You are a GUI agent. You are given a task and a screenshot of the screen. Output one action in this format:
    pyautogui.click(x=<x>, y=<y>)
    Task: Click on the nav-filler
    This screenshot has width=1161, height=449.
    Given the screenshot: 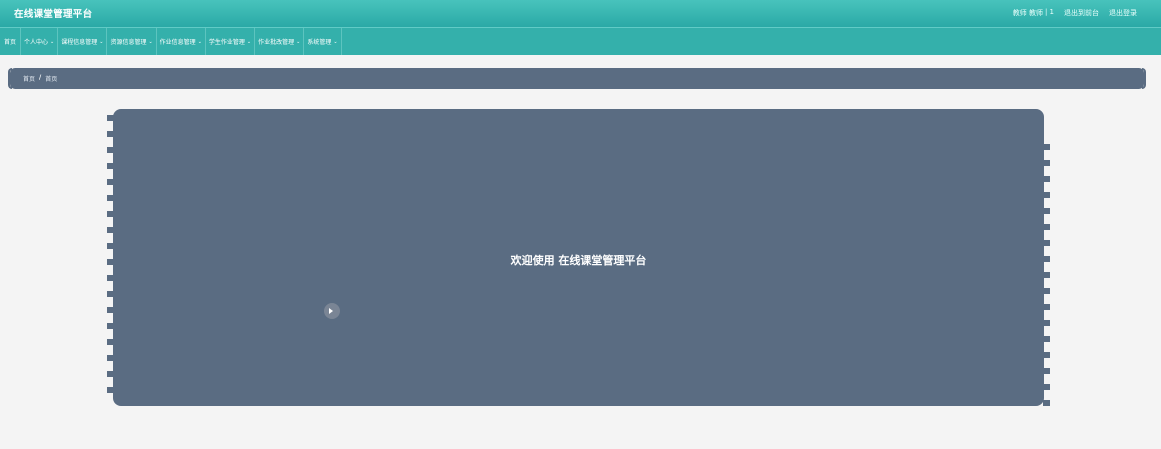 What is the action you would take?
    pyautogui.click(x=751, y=41)
    